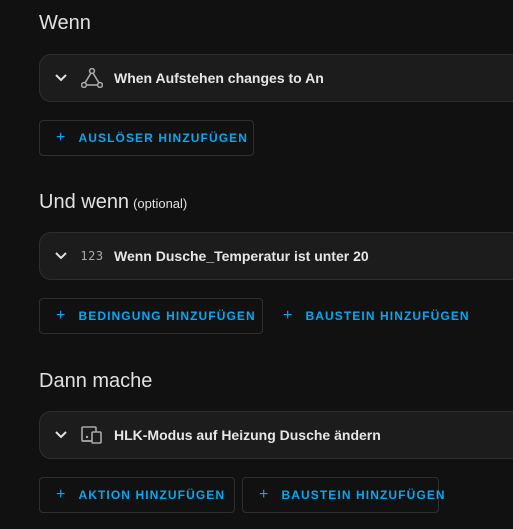 The height and width of the screenshot is (529, 513). Describe the element at coordinates (241, 256) in the screenshot. I see `condition-label: Wenn Dusche_Temperatur ist unter 20` at that location.